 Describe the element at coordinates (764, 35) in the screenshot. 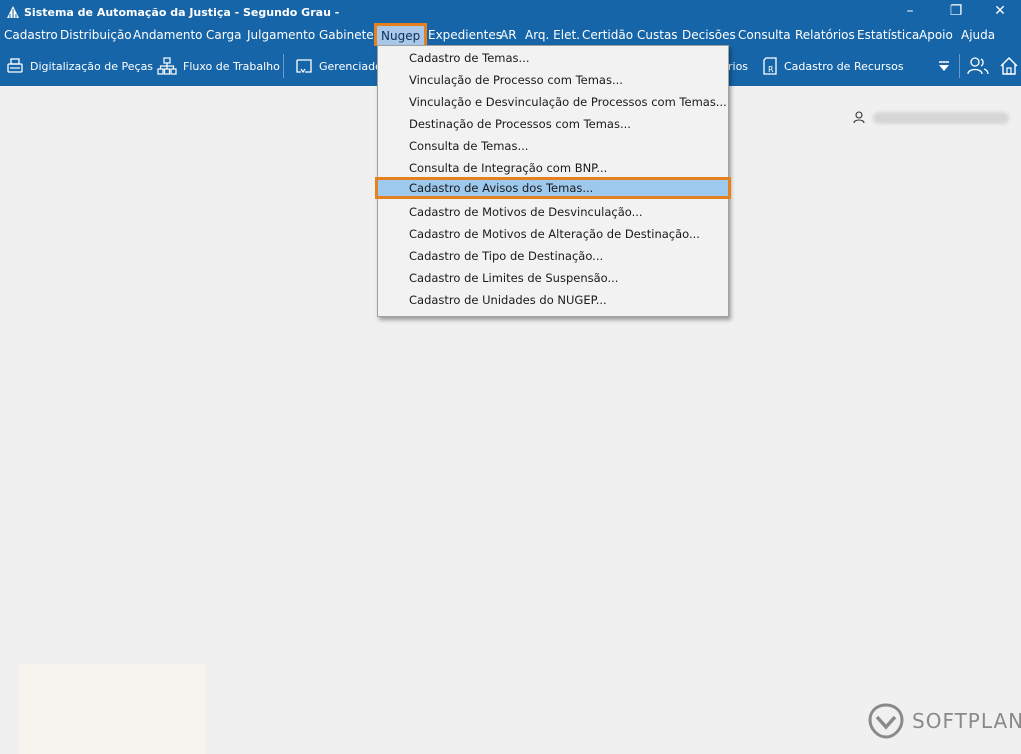

I see `menu-consulta: Consulta` at that location.